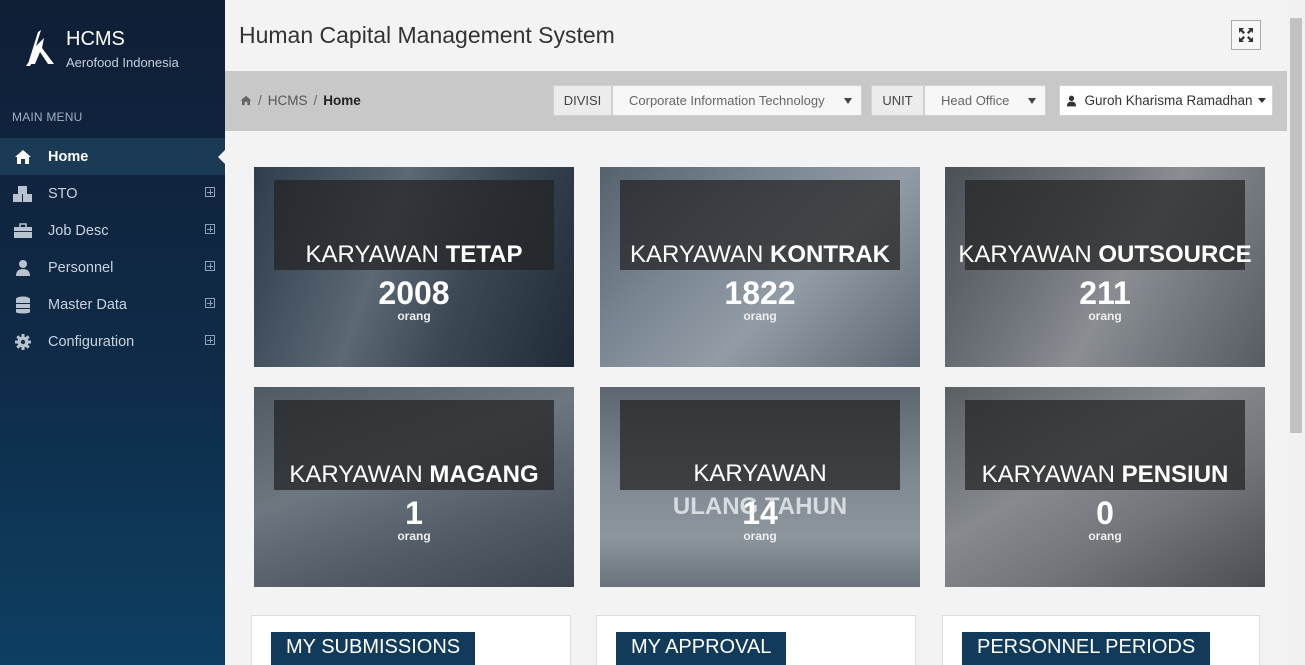  I want to click on user-name: Guroh Kharisma Ramadhan, so click(1168, 100).